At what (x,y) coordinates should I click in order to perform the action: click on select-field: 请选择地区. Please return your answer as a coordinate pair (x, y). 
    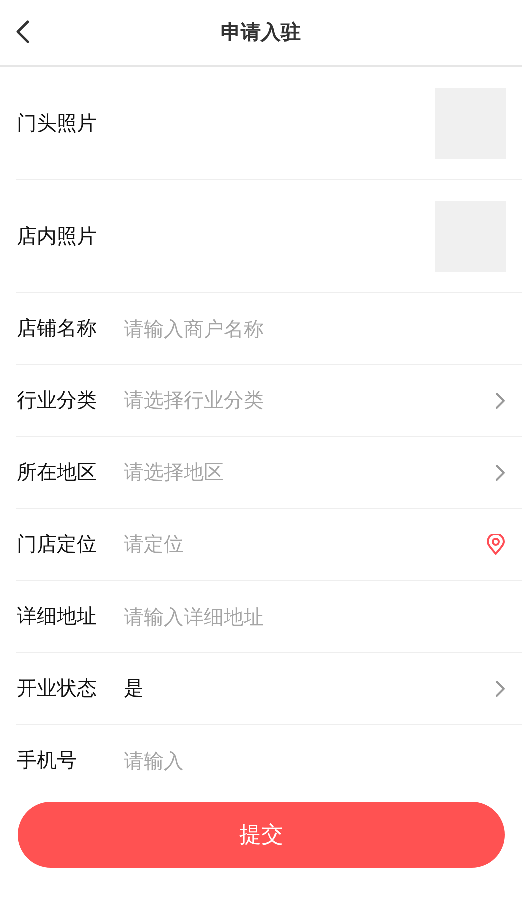
    Looking at the image, I should click on (309, 472).